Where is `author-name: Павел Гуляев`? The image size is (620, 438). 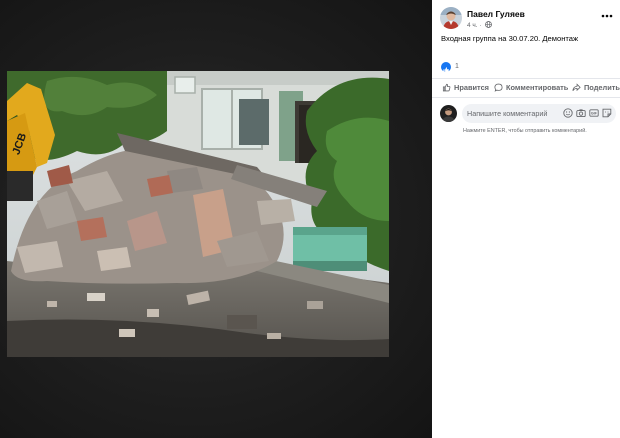 author-name: Павел Гуляев is located at coordinates (496, 14).